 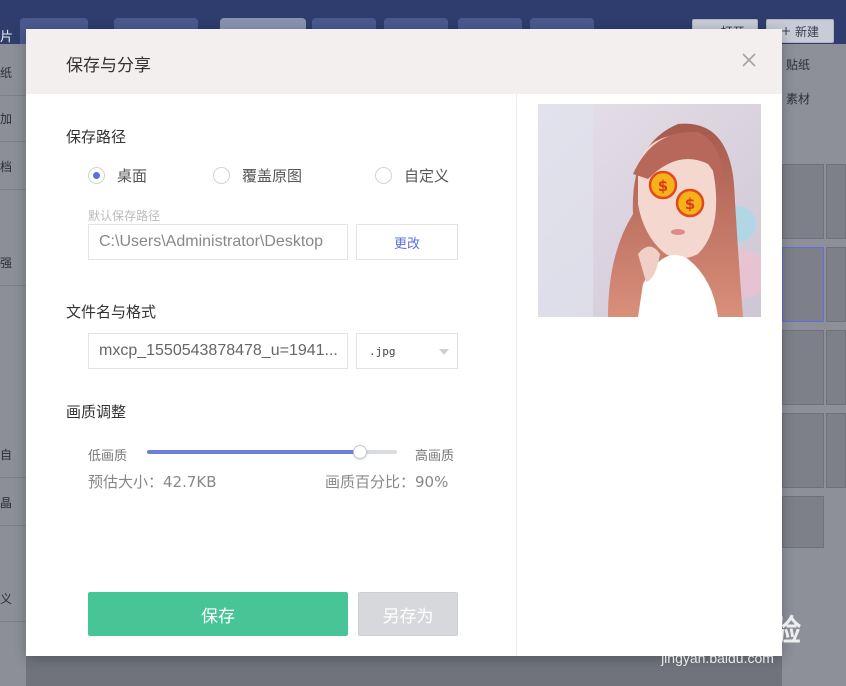 What do you see at coordinates (13, 365) in the screenshot?
I see `app-left-sidebar: 纸 加 档 强 自 晶 义` at bounding box center [13, 365].